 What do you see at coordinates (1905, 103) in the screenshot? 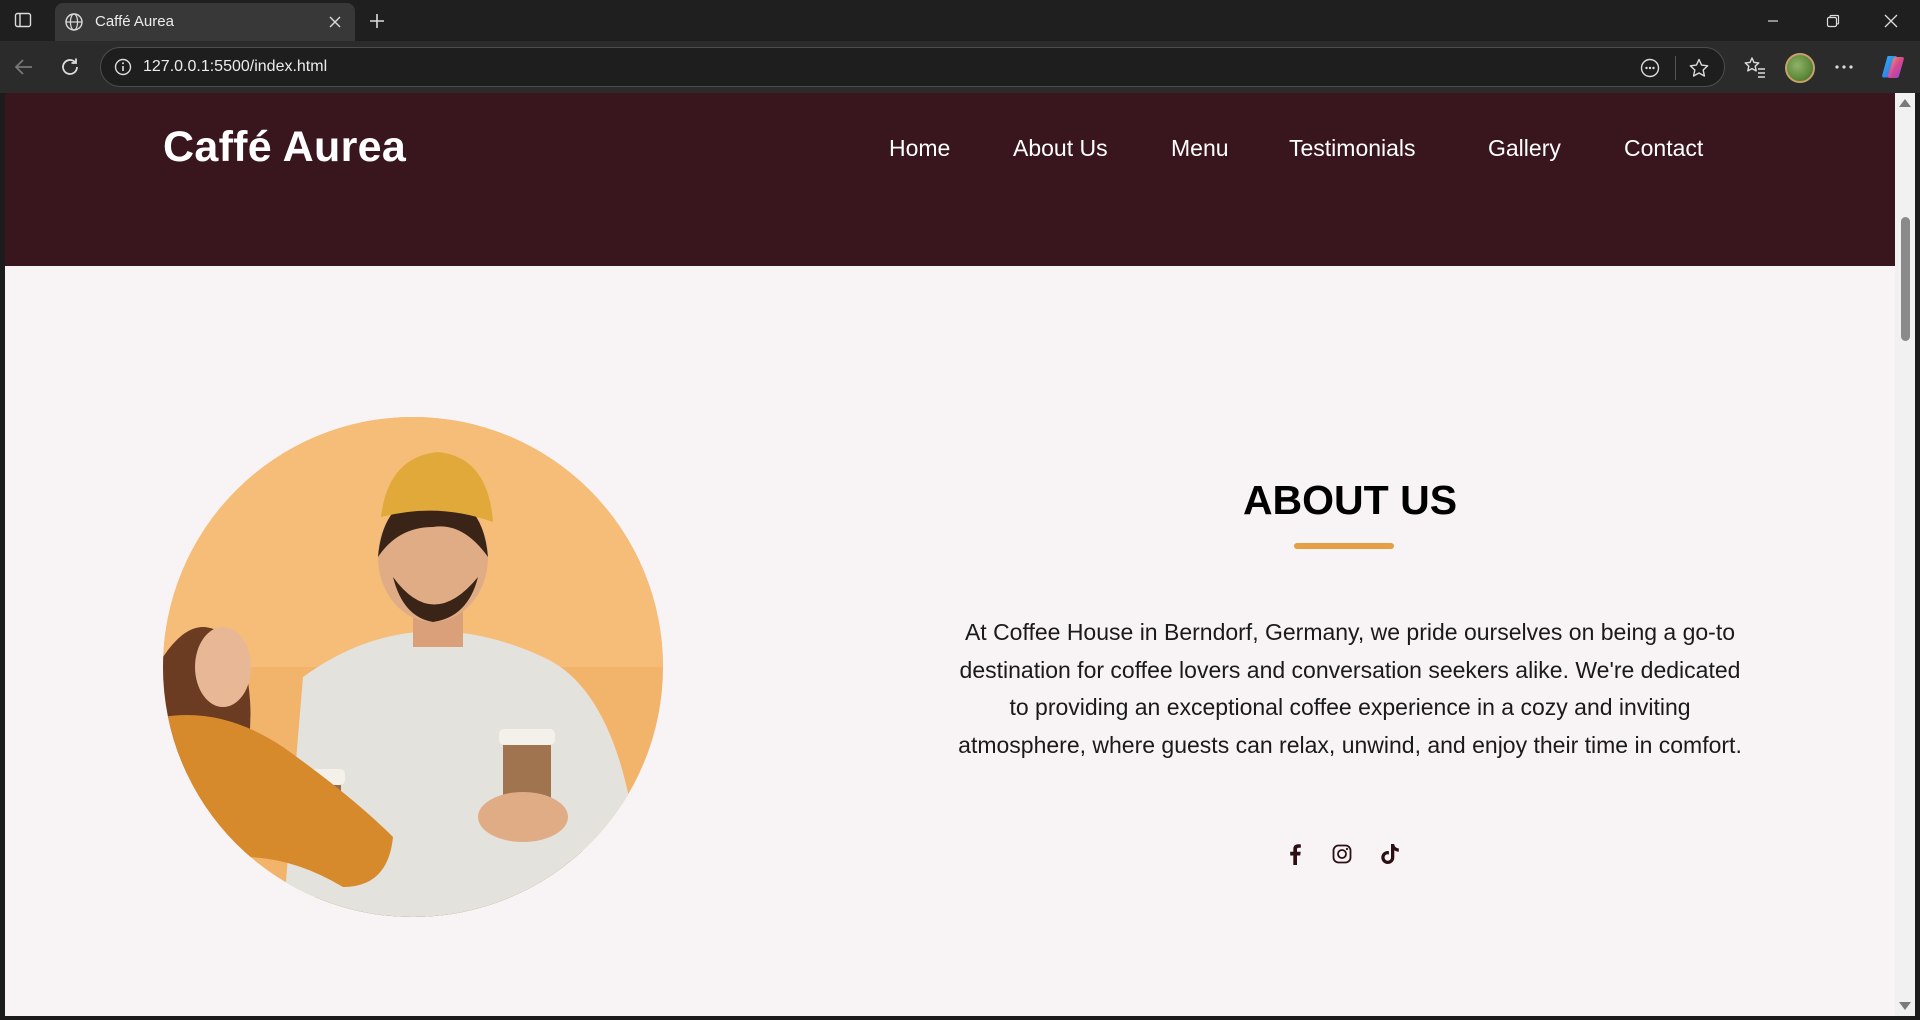
I see `scroll-up-arrow` at bounding box center [1905, 103].